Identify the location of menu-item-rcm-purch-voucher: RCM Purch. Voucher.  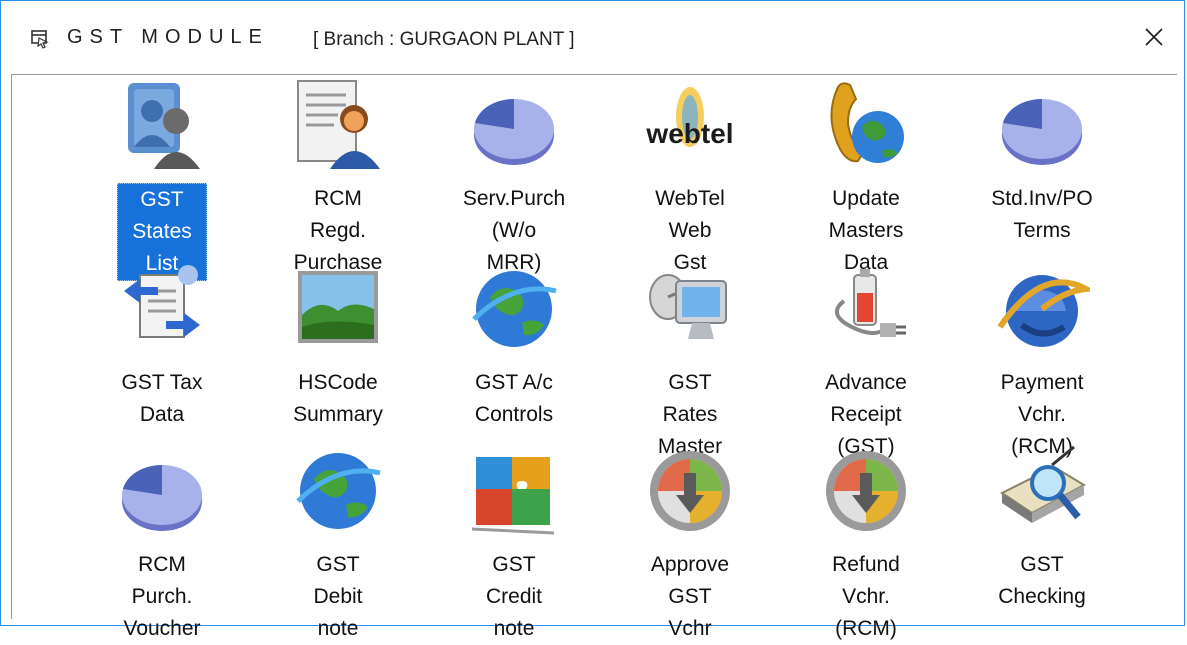
(162, 541).